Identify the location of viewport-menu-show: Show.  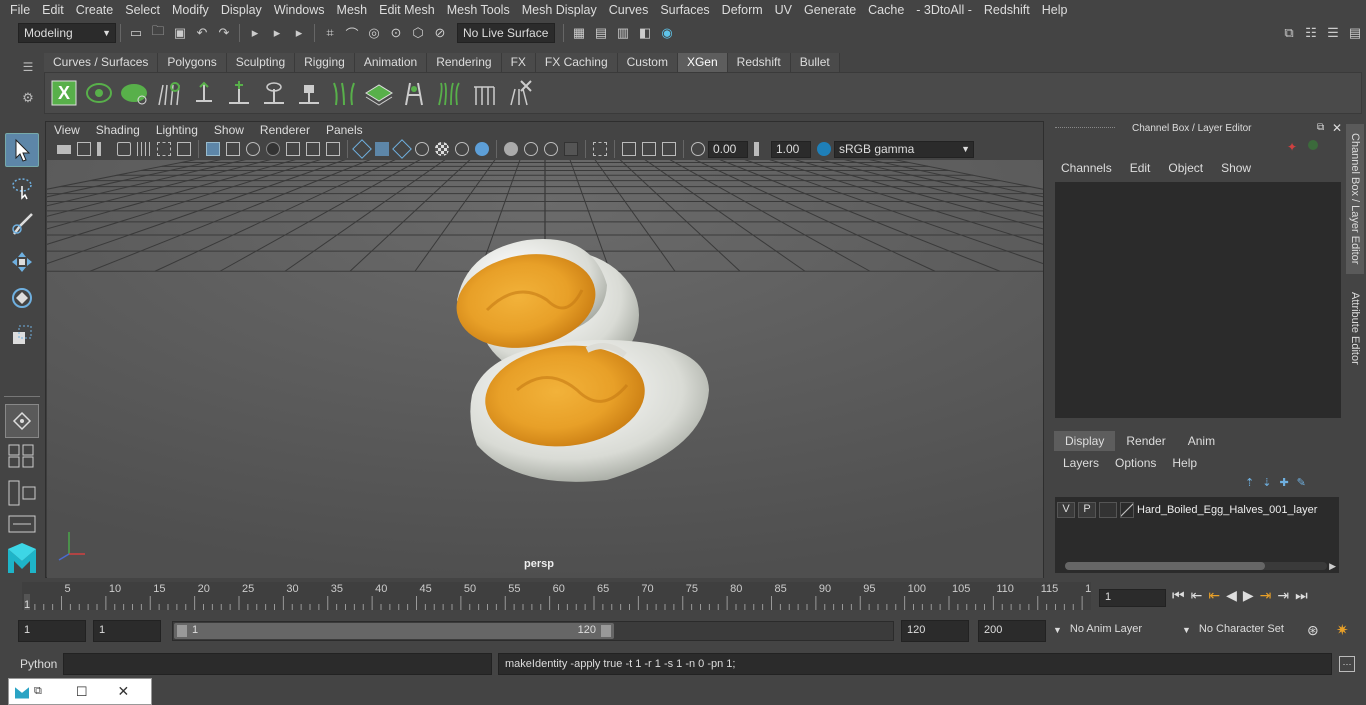
(229, 130).